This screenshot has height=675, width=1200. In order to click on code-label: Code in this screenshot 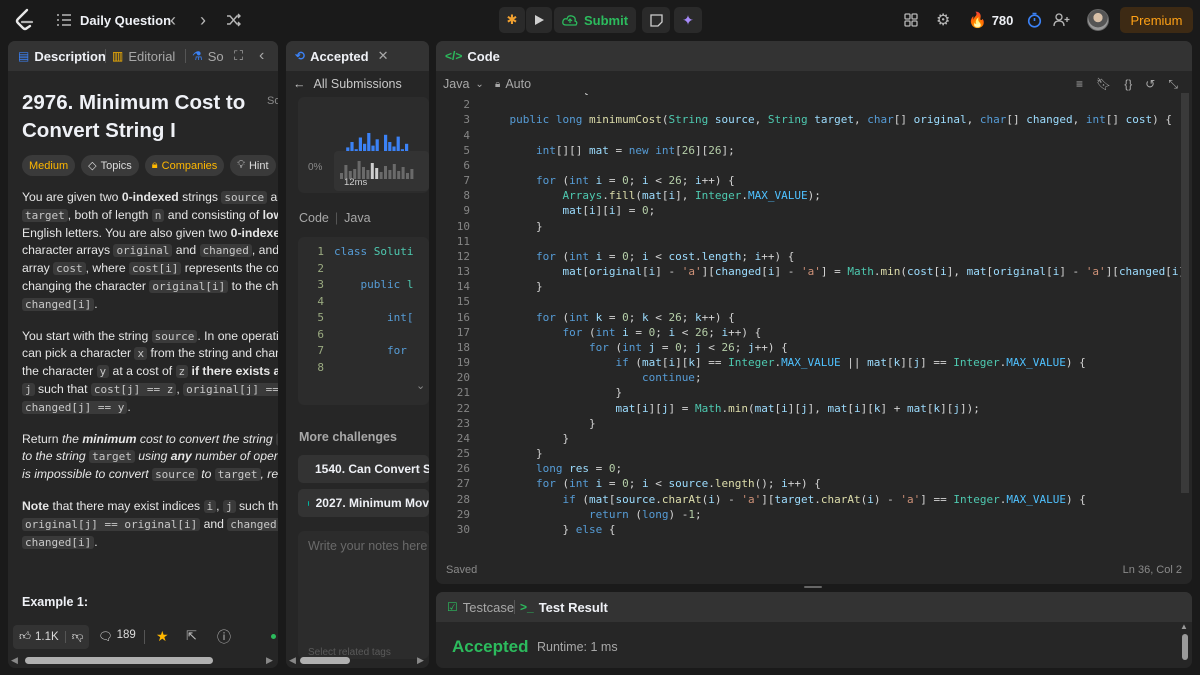, I will do `click(314, 218)`.